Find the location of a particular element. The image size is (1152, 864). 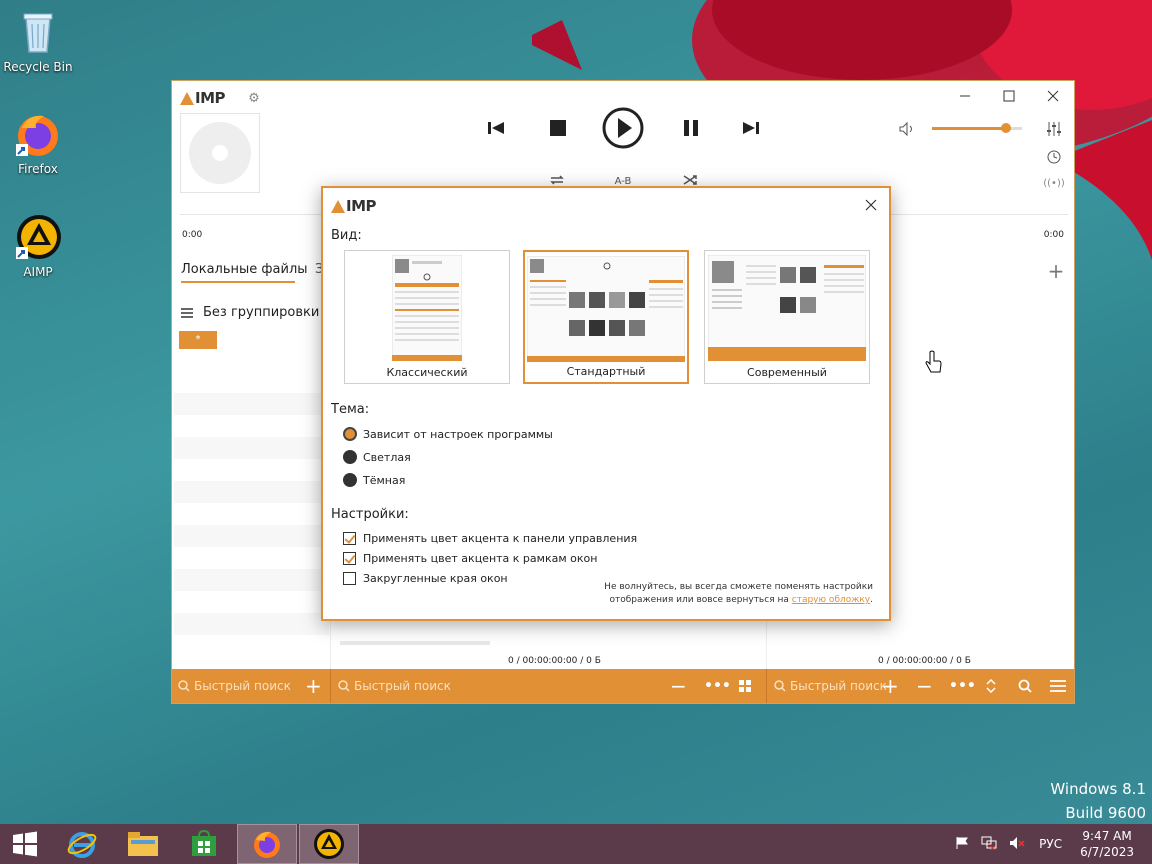

add-files-button-left: + is located at coordinates (313, 686).